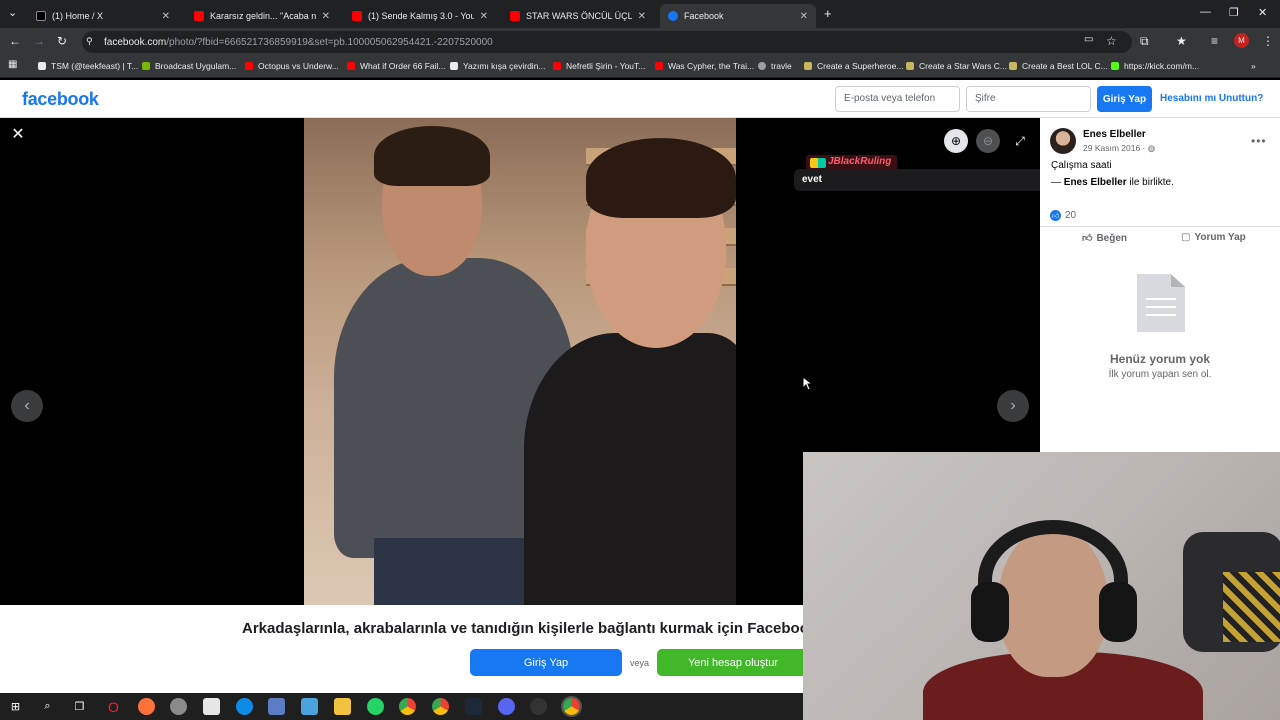  Describe the element at coordinates (897, 99) in the screenshot. I see `email-field: E-posta veya telefon` at that location.